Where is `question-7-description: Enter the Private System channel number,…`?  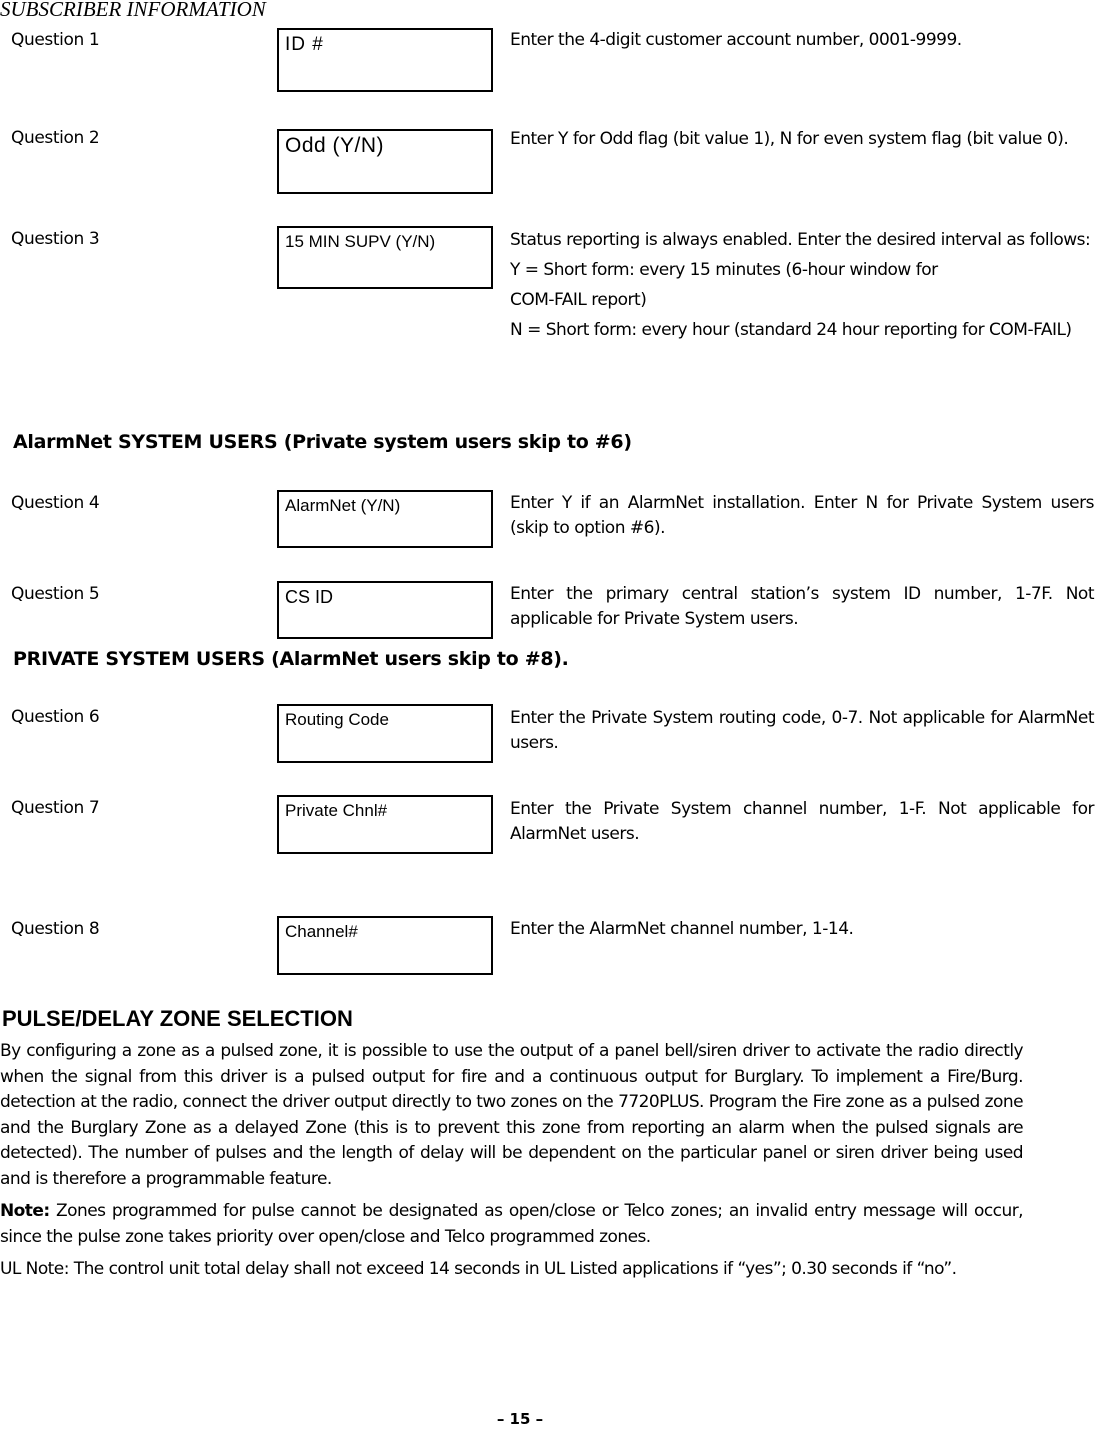 question-7-description: Enter the Private System channel number,… is located at coordinates (802, 822).